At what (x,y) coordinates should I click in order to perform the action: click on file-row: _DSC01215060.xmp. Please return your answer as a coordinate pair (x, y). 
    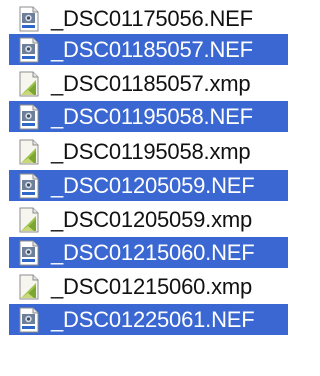
    Looking at the image, I should click on (148, 286).